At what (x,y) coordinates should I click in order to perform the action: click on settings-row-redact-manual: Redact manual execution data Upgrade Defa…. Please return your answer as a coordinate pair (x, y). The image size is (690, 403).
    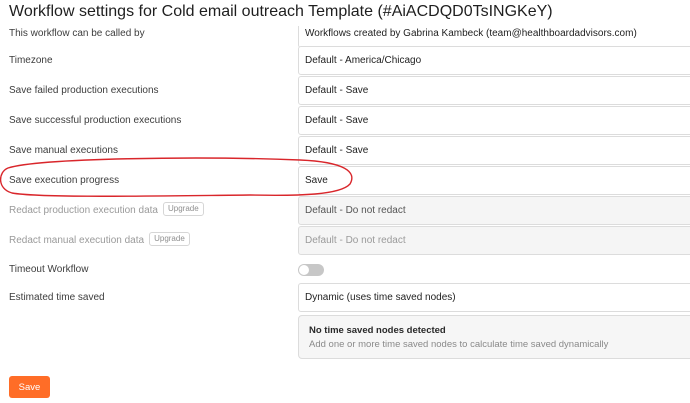
    Looking at the image, I should click on (345, 241).